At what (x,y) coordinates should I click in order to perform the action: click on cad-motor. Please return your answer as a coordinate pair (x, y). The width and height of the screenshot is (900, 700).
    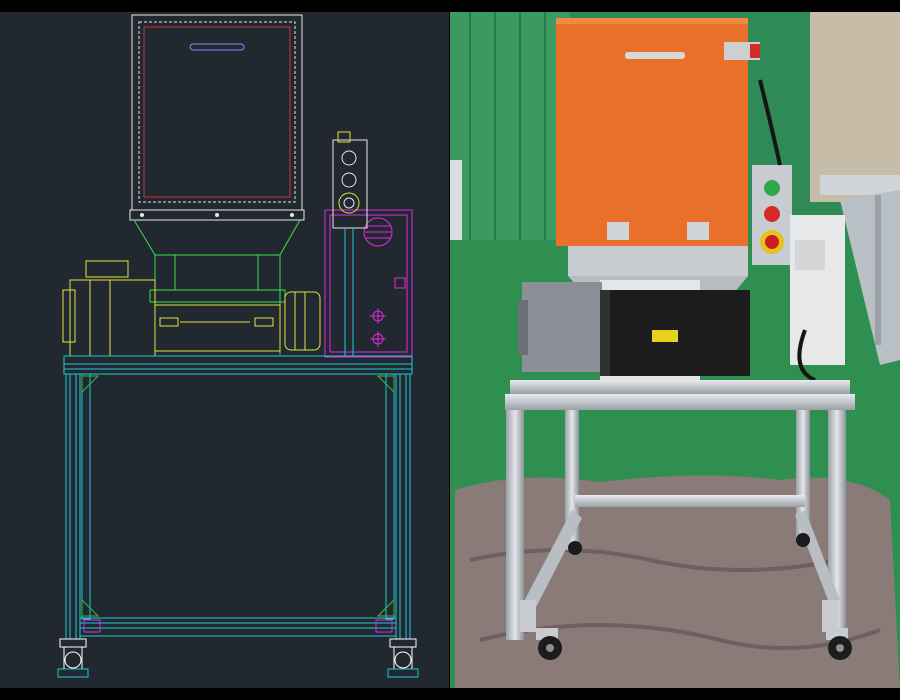
    Looking at the image, I should click on (191, 308).